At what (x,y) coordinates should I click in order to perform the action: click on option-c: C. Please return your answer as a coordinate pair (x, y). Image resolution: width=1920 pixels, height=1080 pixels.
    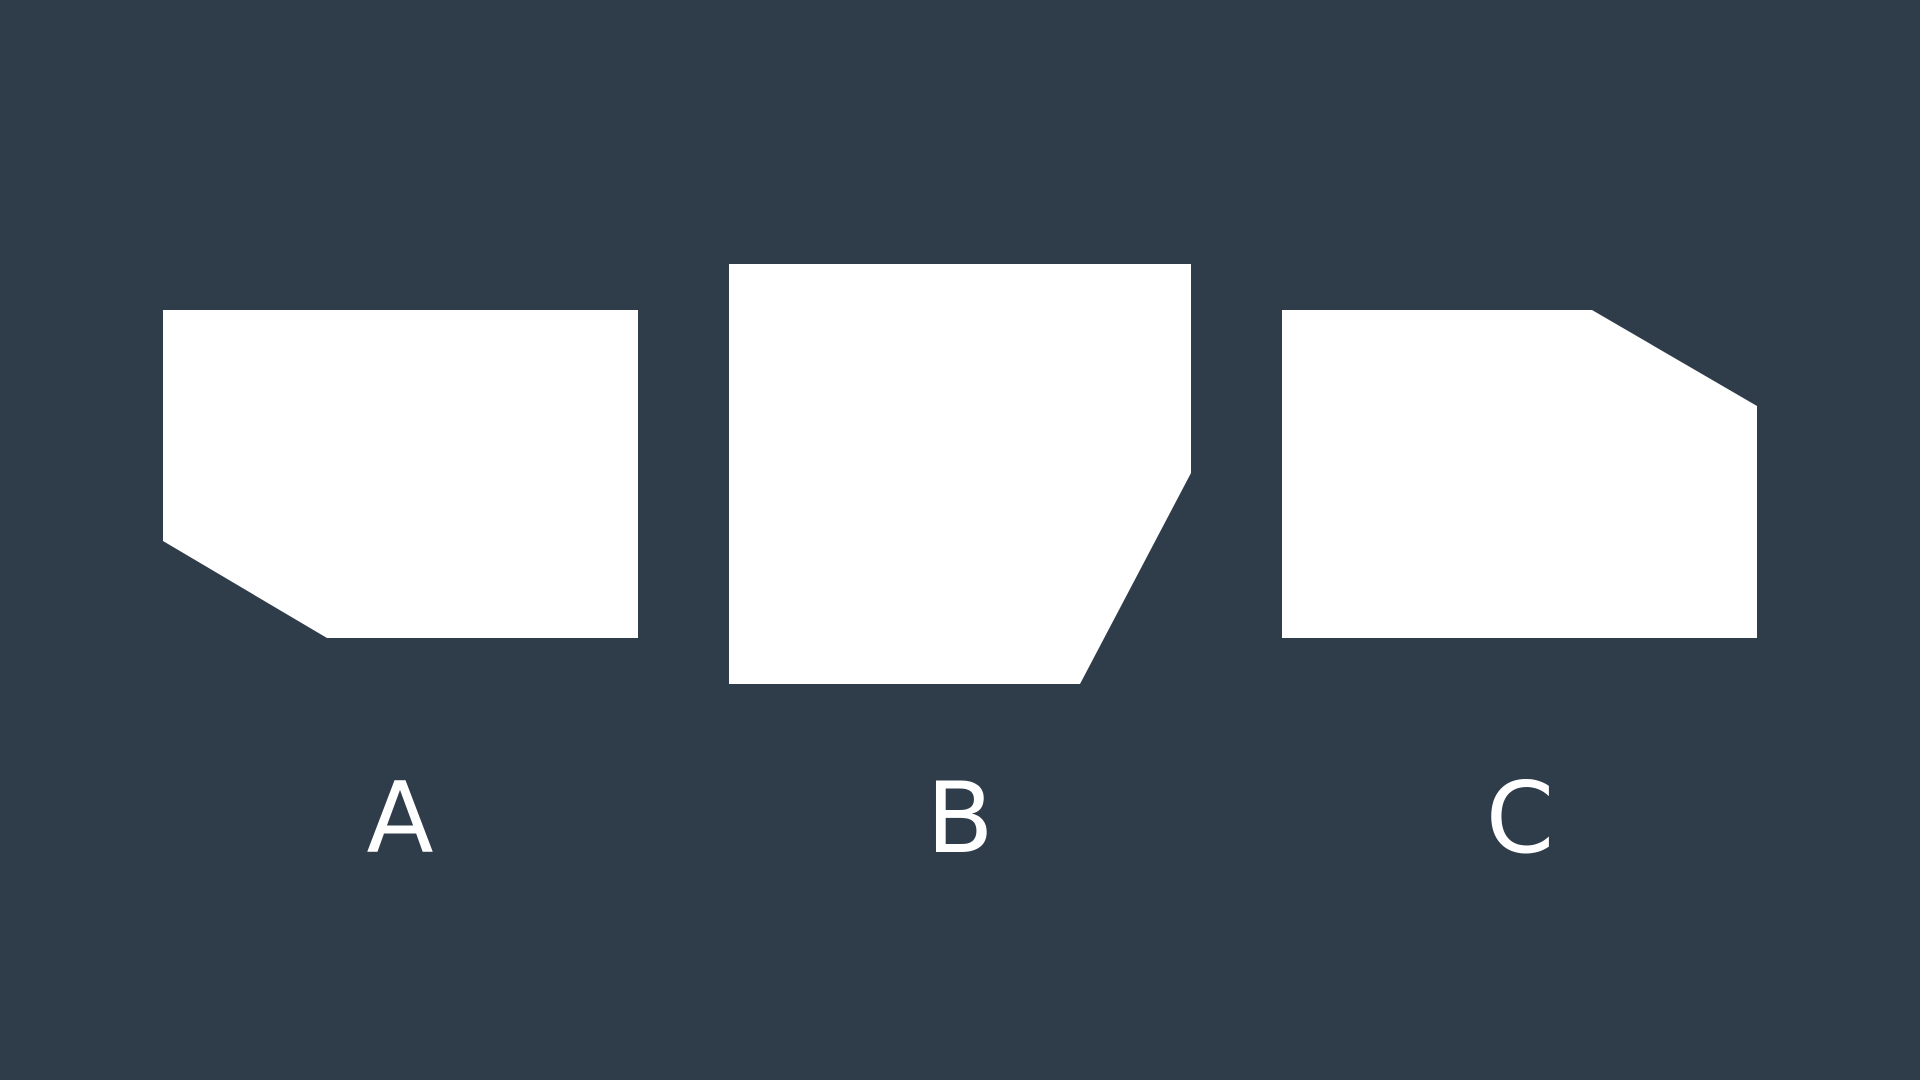
    Looking at the image, I should click on (1519, 593).